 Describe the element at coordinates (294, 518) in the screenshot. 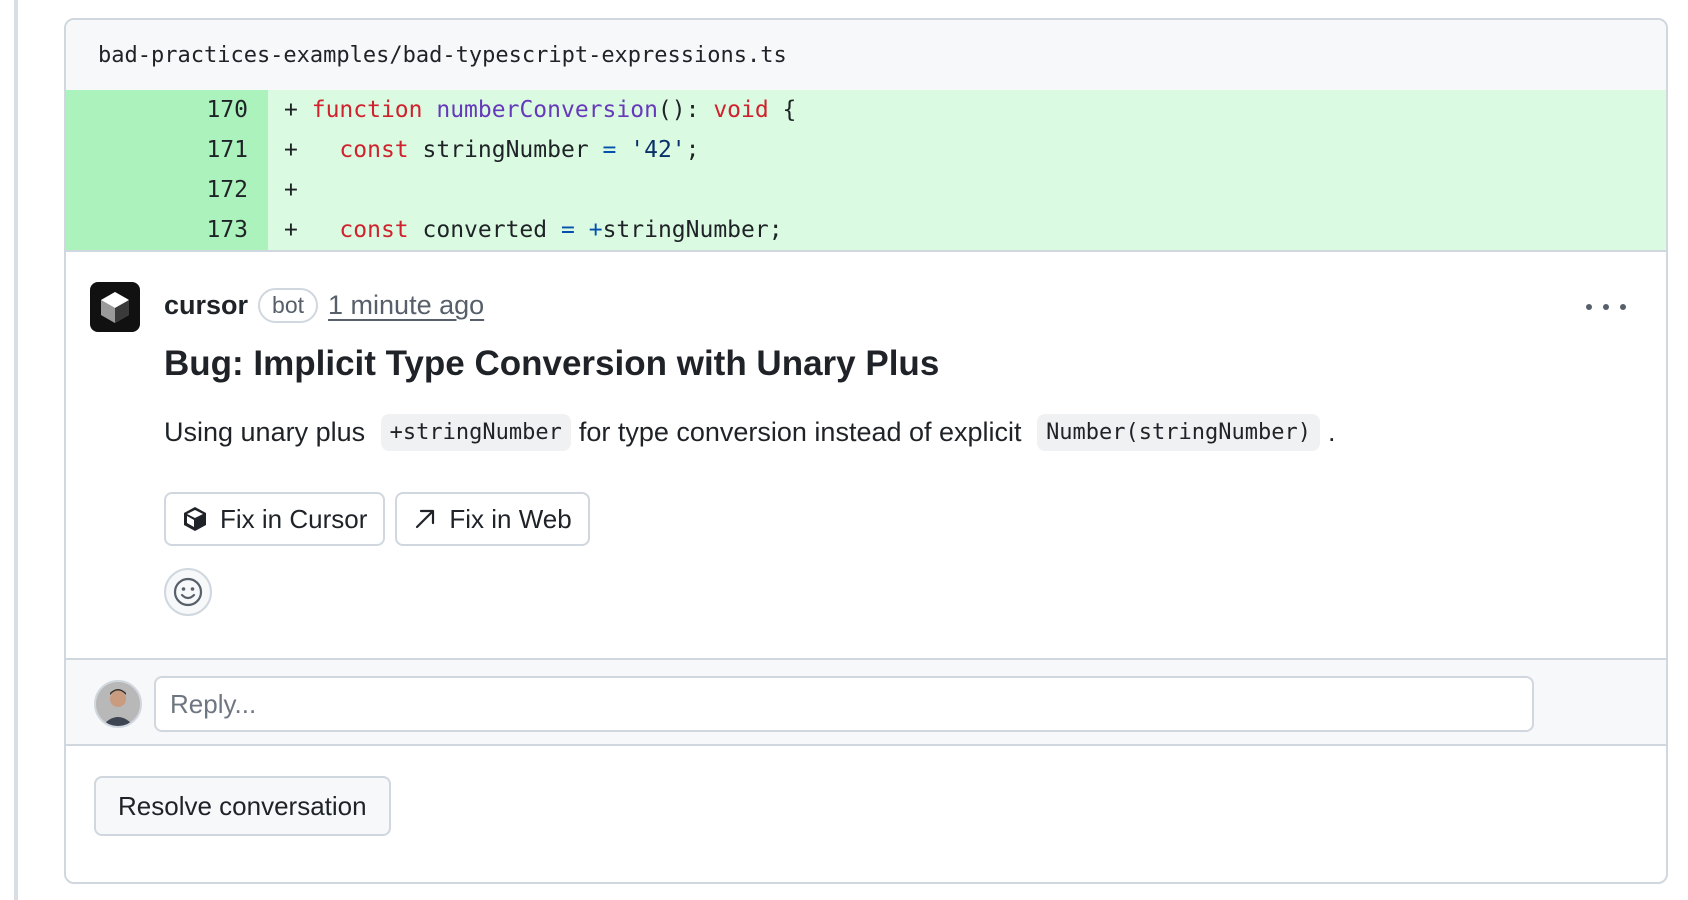

I see `fix-in-cursor-label: Fix in Cursor` at that location.